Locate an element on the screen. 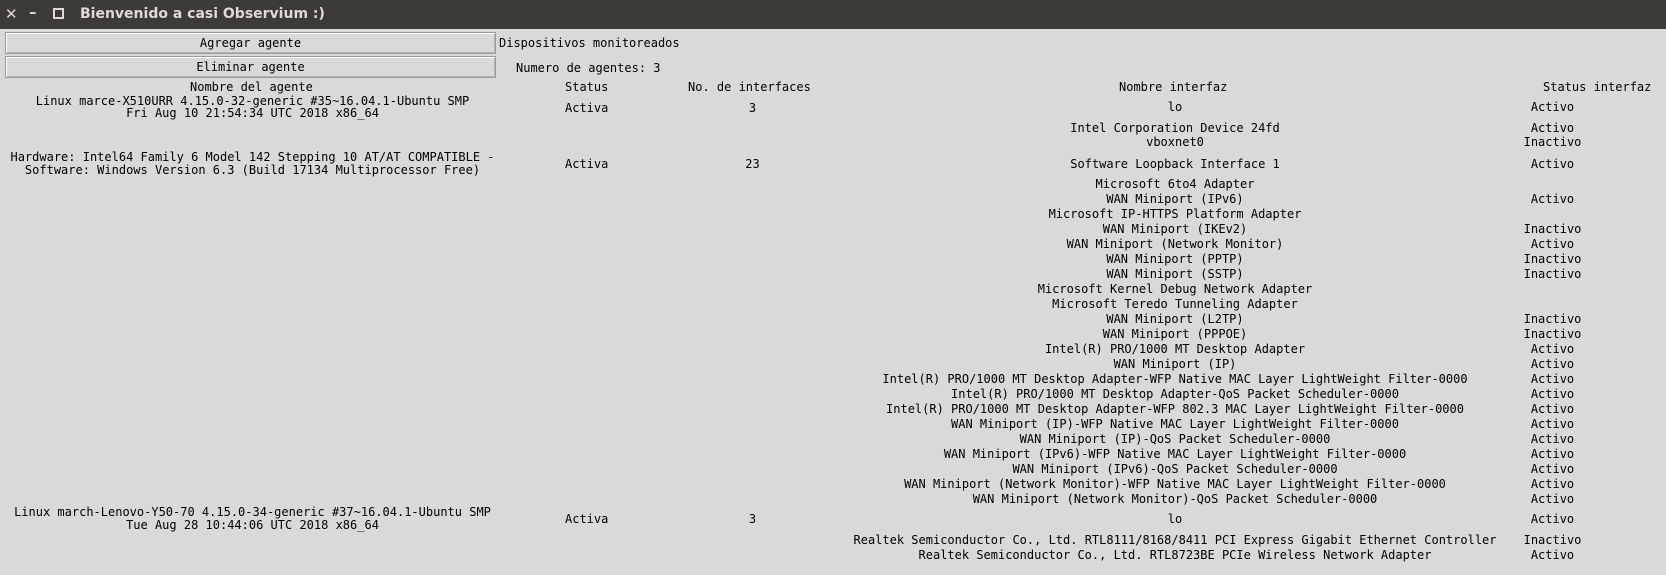 This screenshot has height=575, width=1666. window-title: Bienvenido a casi Observium :) is located at coordinates (202, 14).